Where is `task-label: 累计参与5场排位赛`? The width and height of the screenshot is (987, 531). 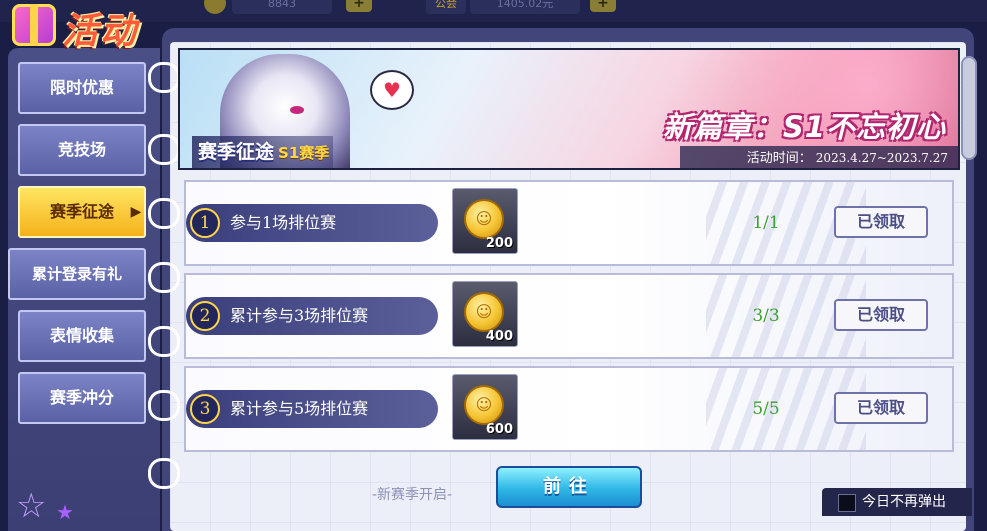 task-label: 累计参与5场排位赛 is located at coordinates (299, 408).